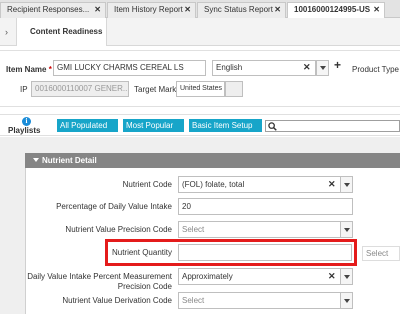 Image resolution: width=400 pixels, height=314 pixels. Describe the element at coordinates (114, 206) in the screenshot. I see `pct-daily-value-label: Percentage of Daily Value Intake` at that location.